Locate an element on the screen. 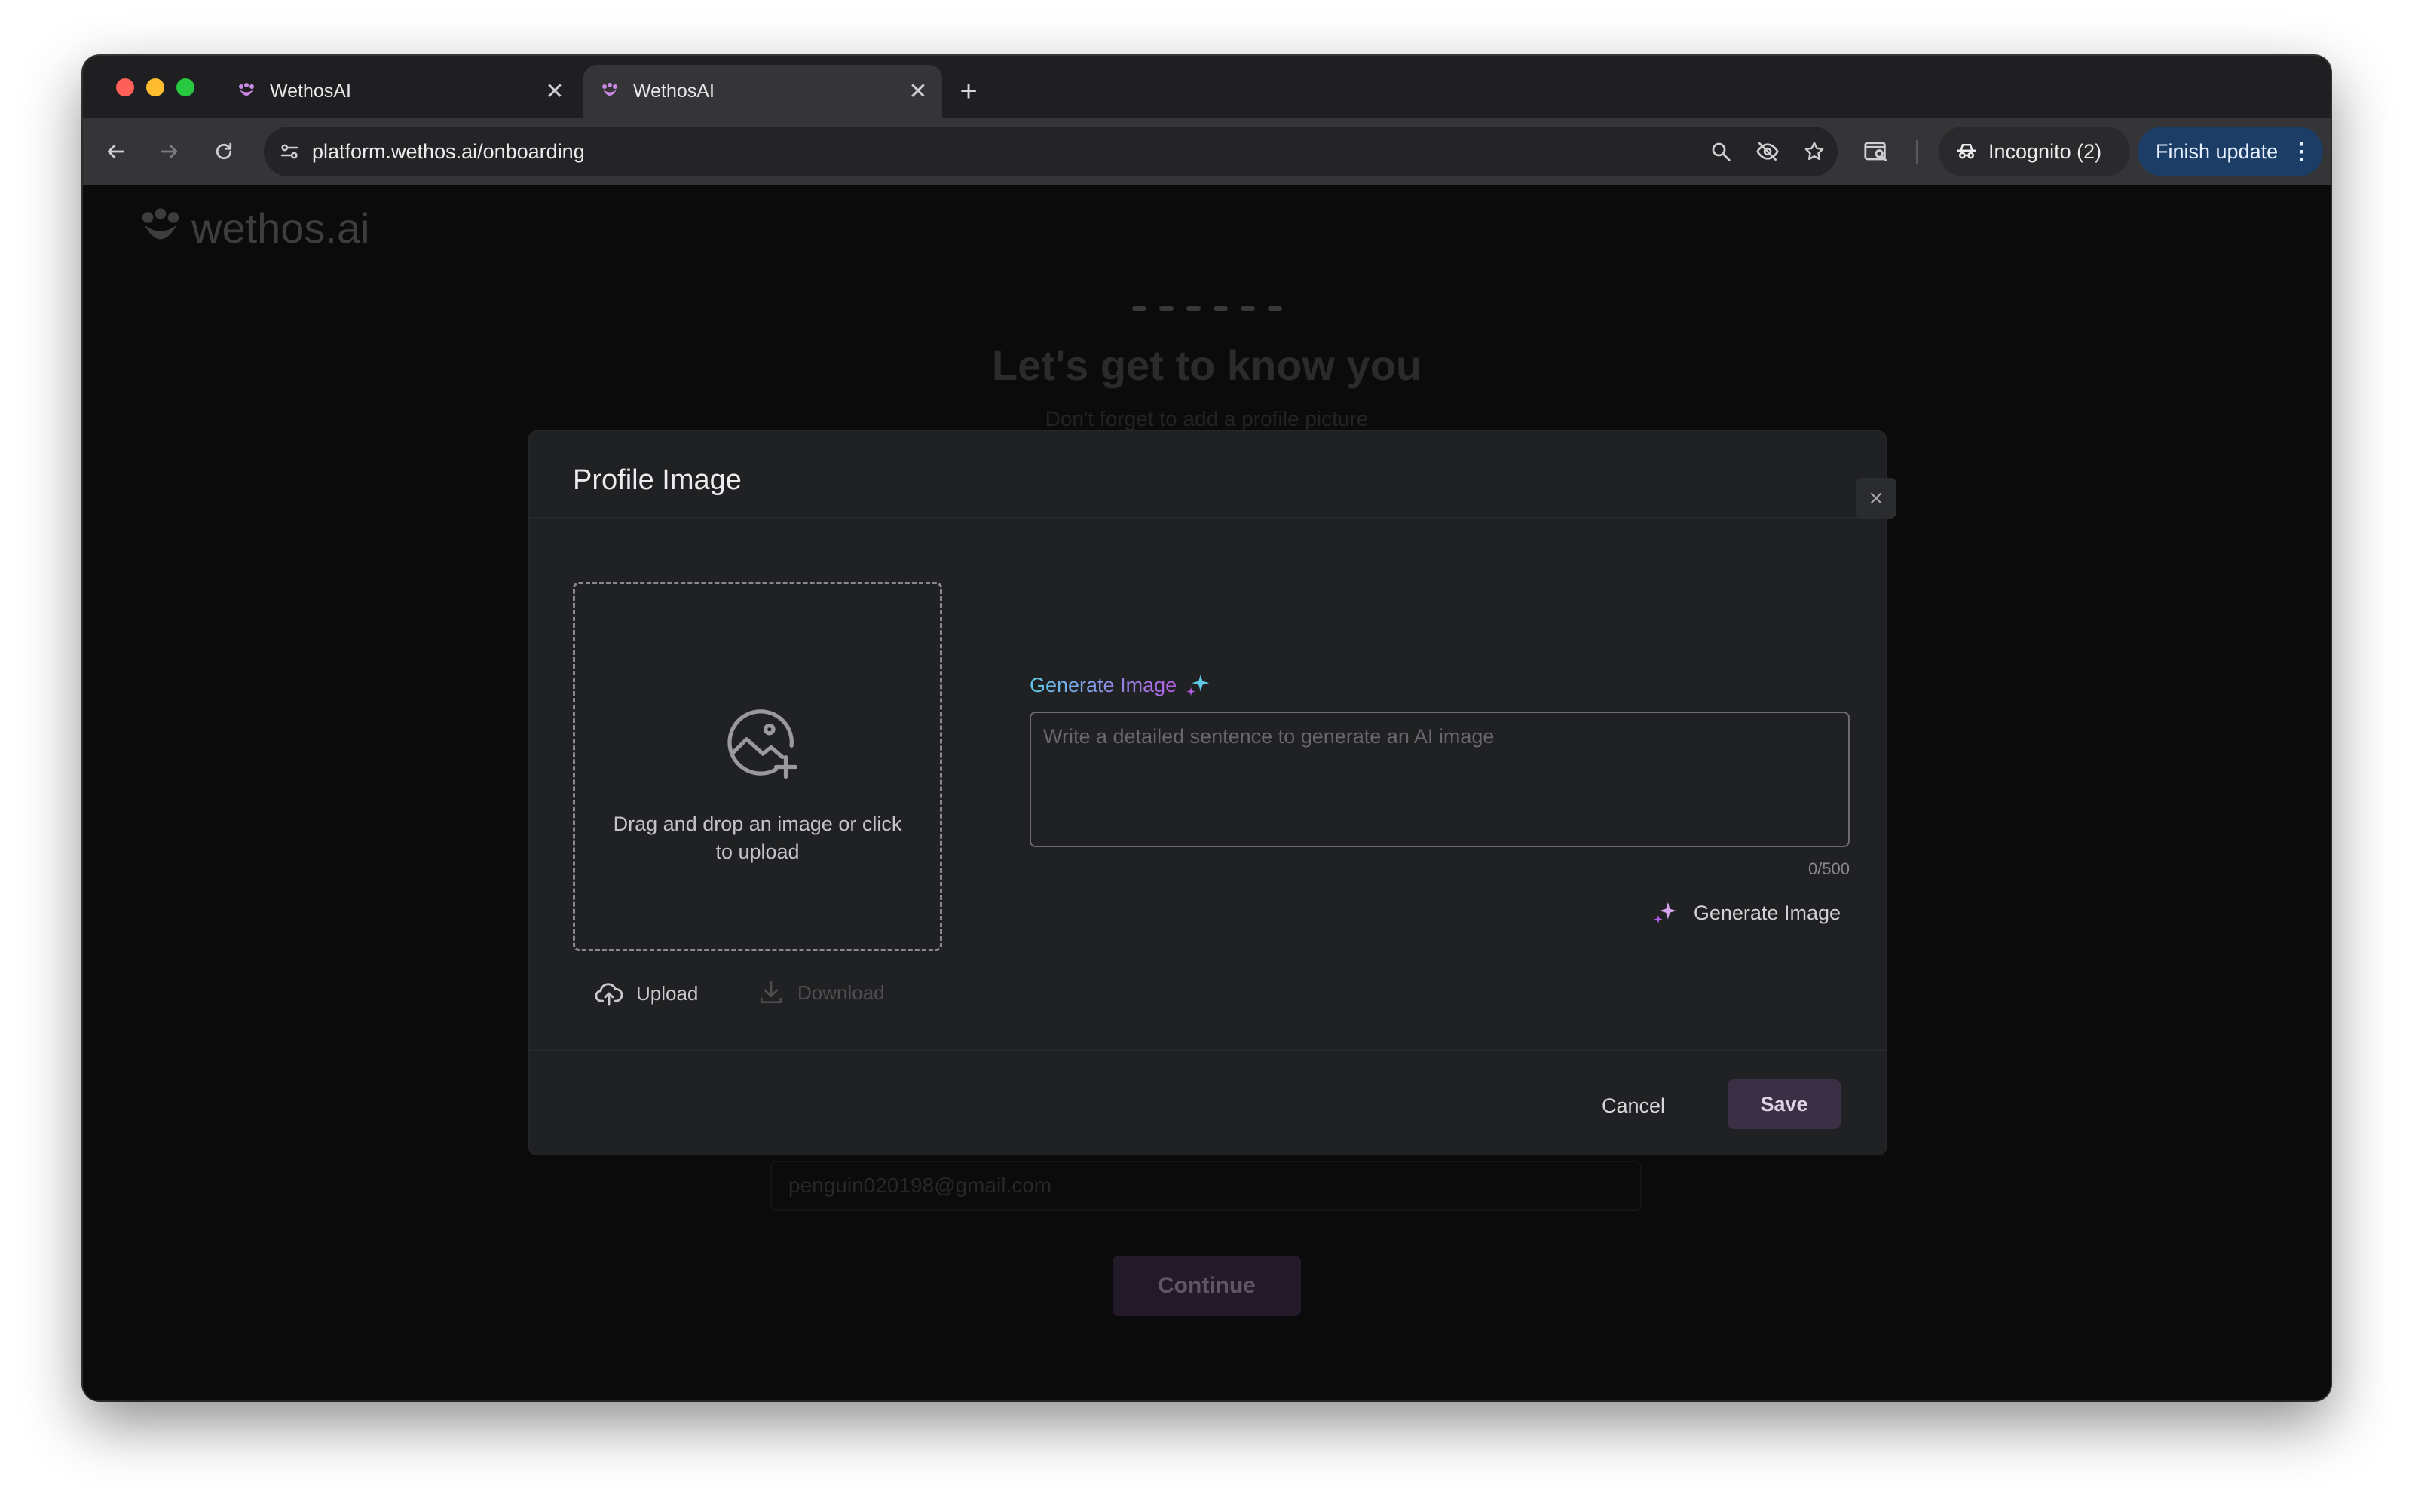 This screenshot has height=1512, width=2415. download-button: Download is located at coordinates (821, 992).